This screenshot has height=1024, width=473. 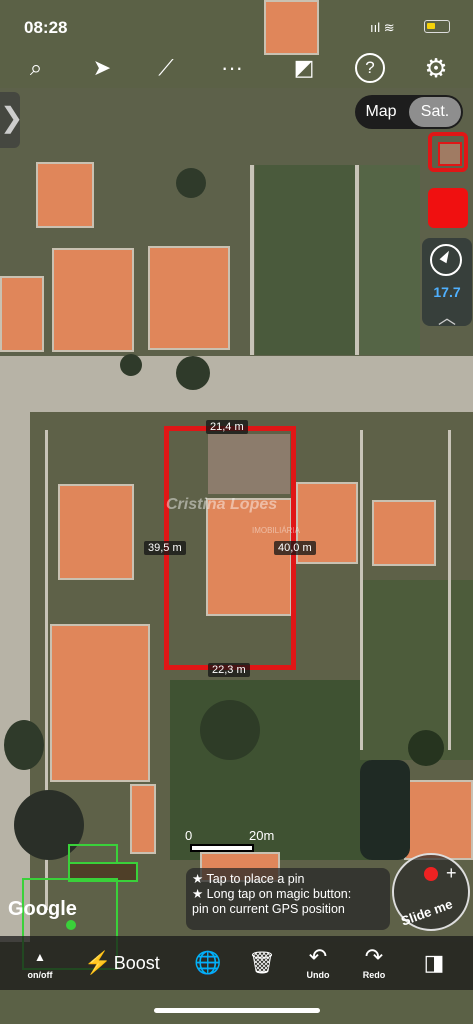 What do you see at coordinates (381, 112) in the screenshot?
I see `map-type-map: Map` at bounding box center [381, 112].